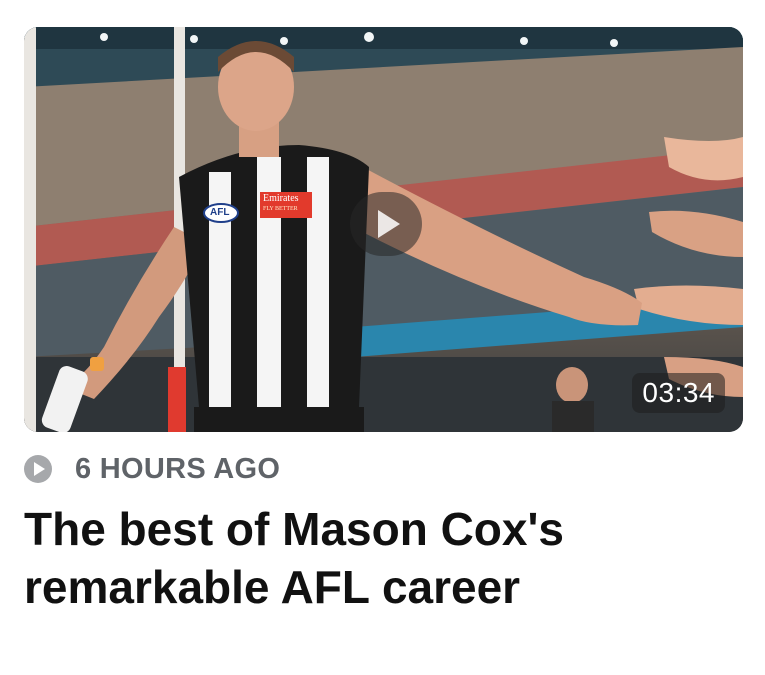 The image size is (765, 675). Describe the element at coordinates (38, 469) in the screenshot. I see `play-circle-icon` at that location.